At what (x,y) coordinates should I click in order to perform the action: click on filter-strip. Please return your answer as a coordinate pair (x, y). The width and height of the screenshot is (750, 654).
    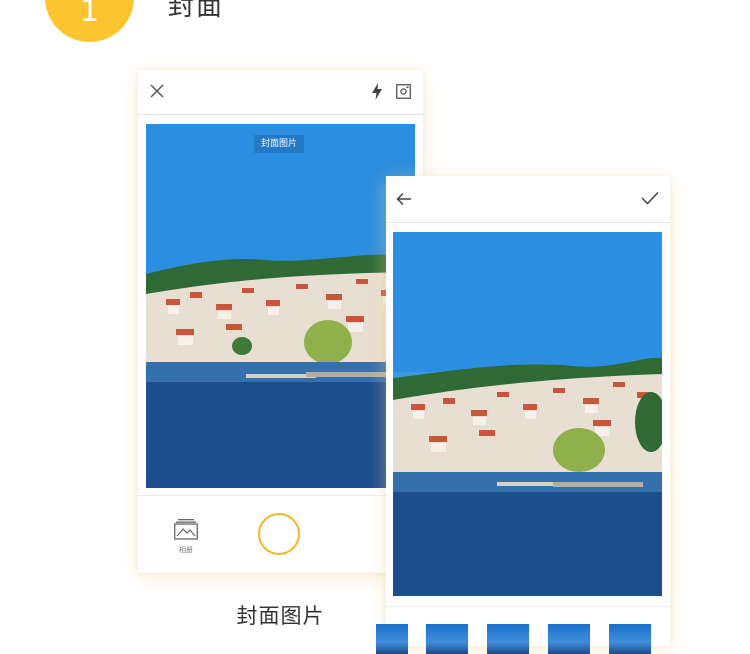
    Looking at the image, I should click on (523, 630).